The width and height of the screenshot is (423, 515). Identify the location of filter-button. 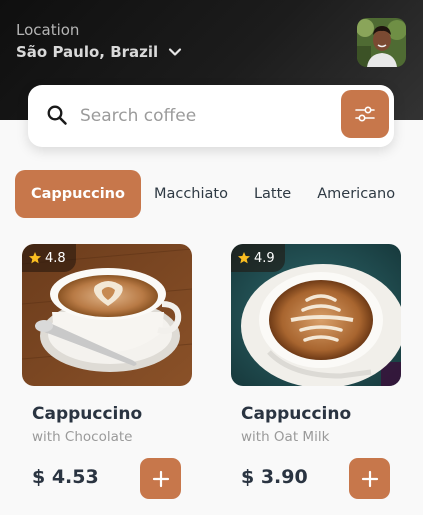
(365, 114).